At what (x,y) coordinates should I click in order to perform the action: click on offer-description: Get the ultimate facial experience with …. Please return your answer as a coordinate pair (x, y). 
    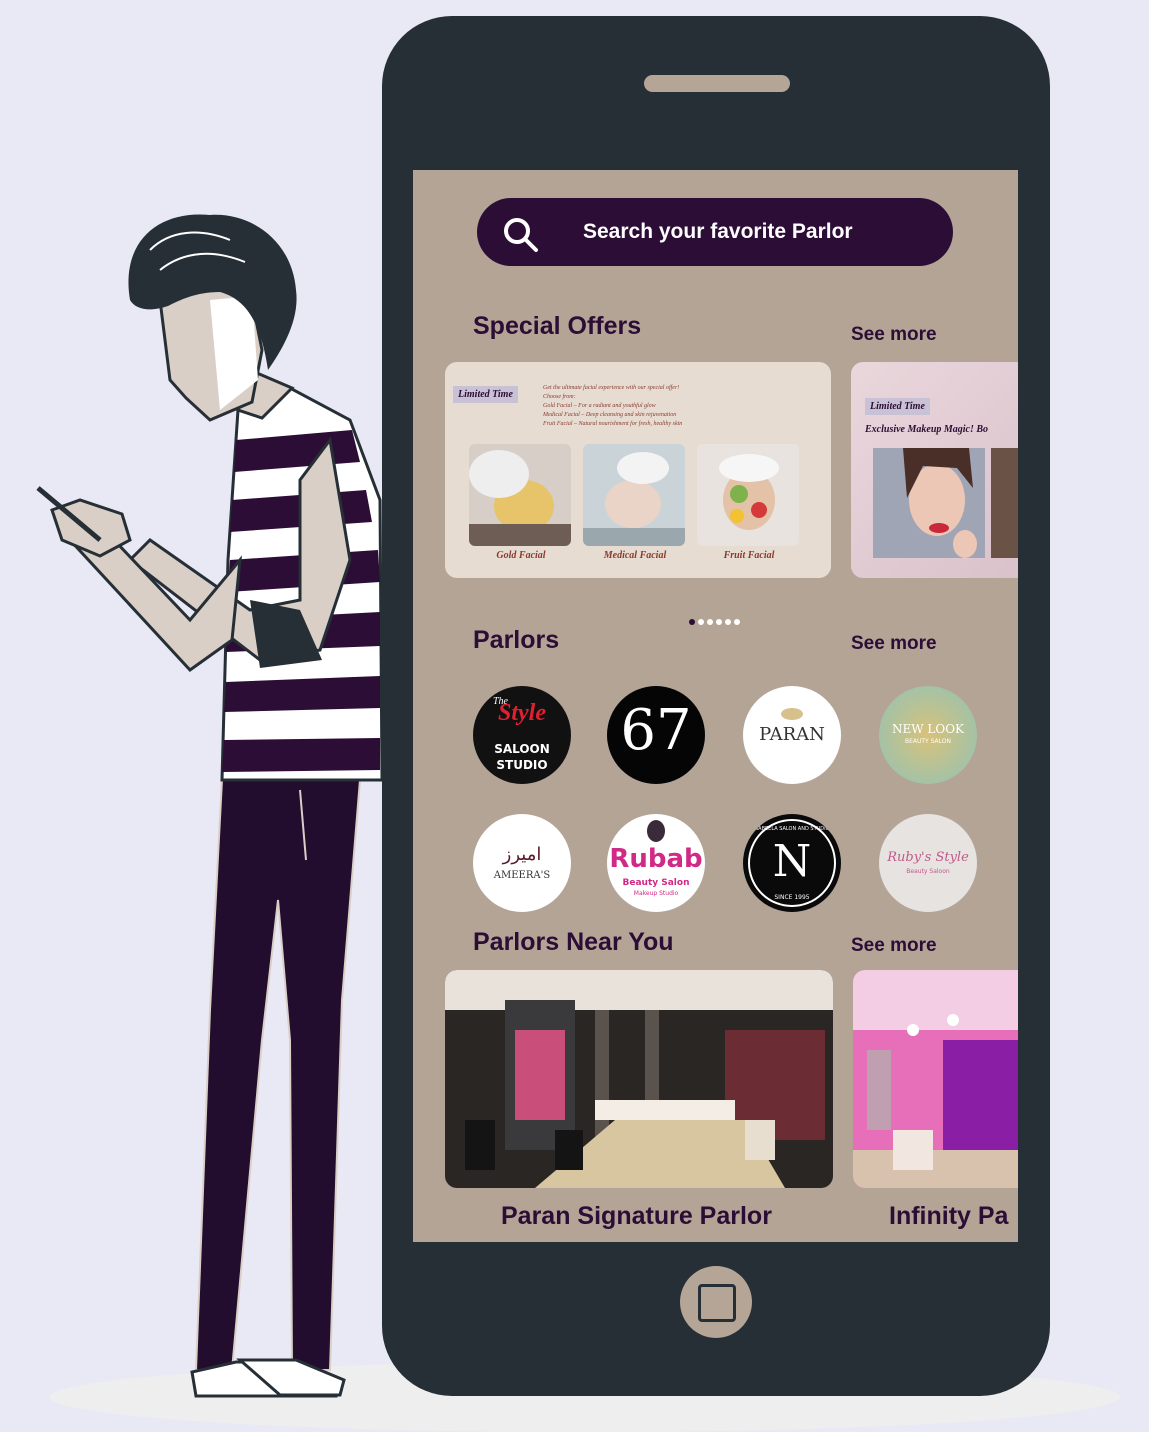
    Looking at the image, I should click on (613, 406).